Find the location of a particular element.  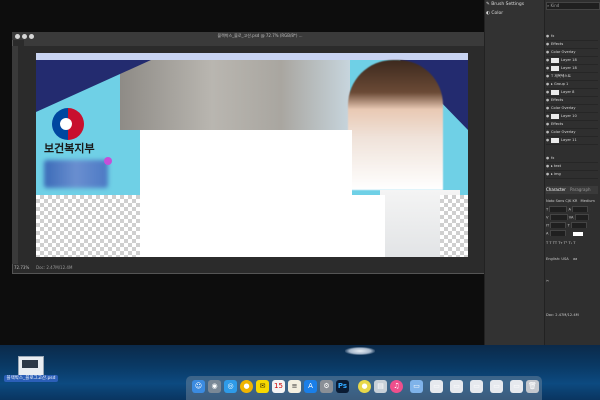

safari-icon: ◎ is located at coordinates (230, 386).